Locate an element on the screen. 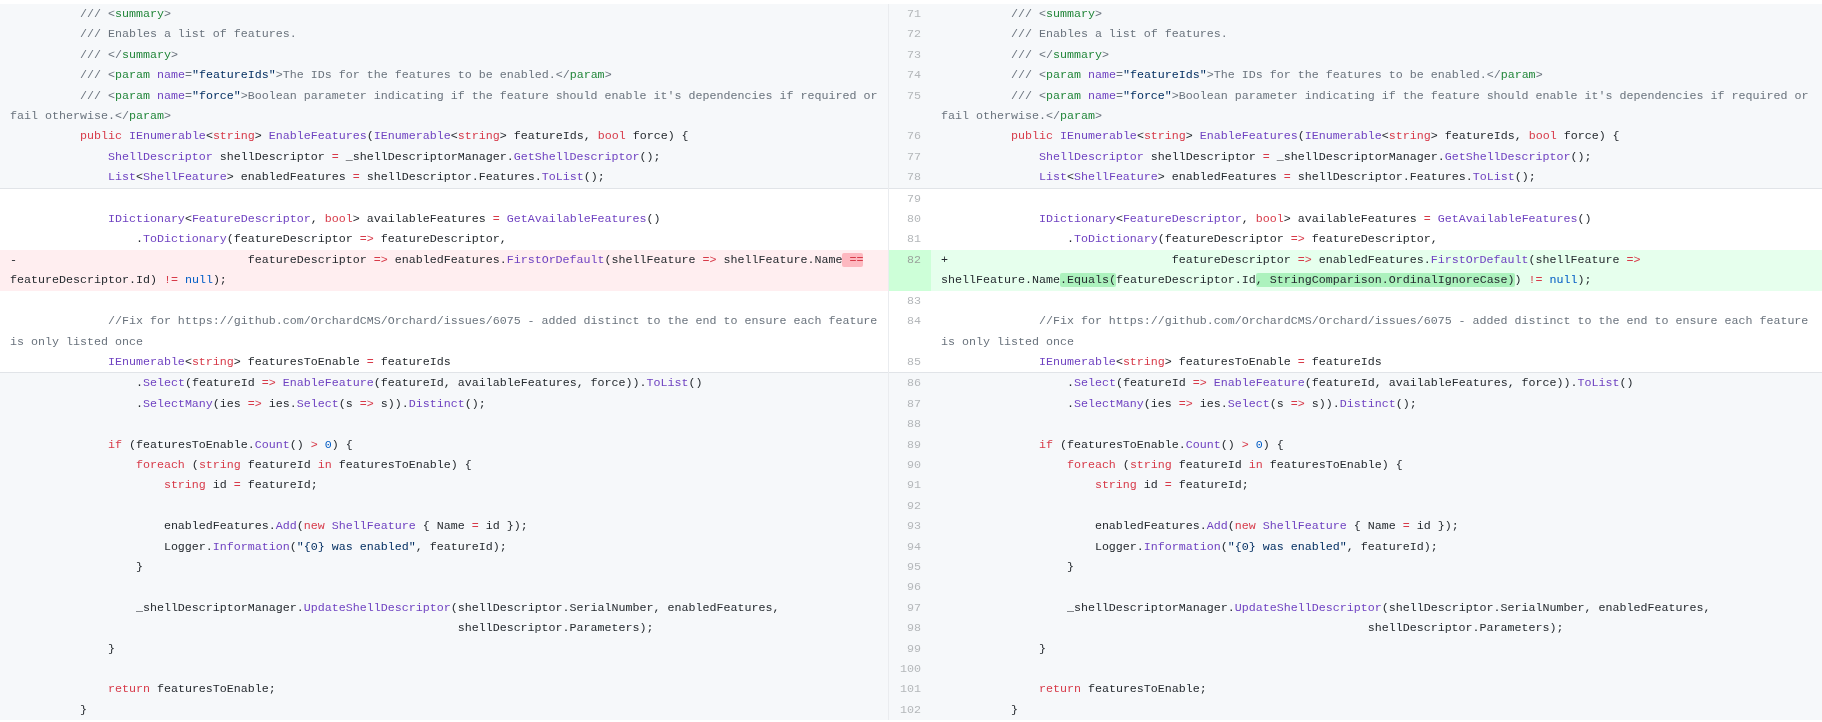 This screenshot has height=722, width=1822. line-number: 92 is located at coordinates (914, 506).